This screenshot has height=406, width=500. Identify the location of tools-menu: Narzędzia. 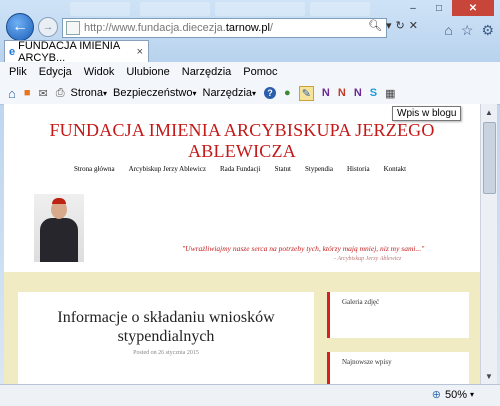
(228, 93).